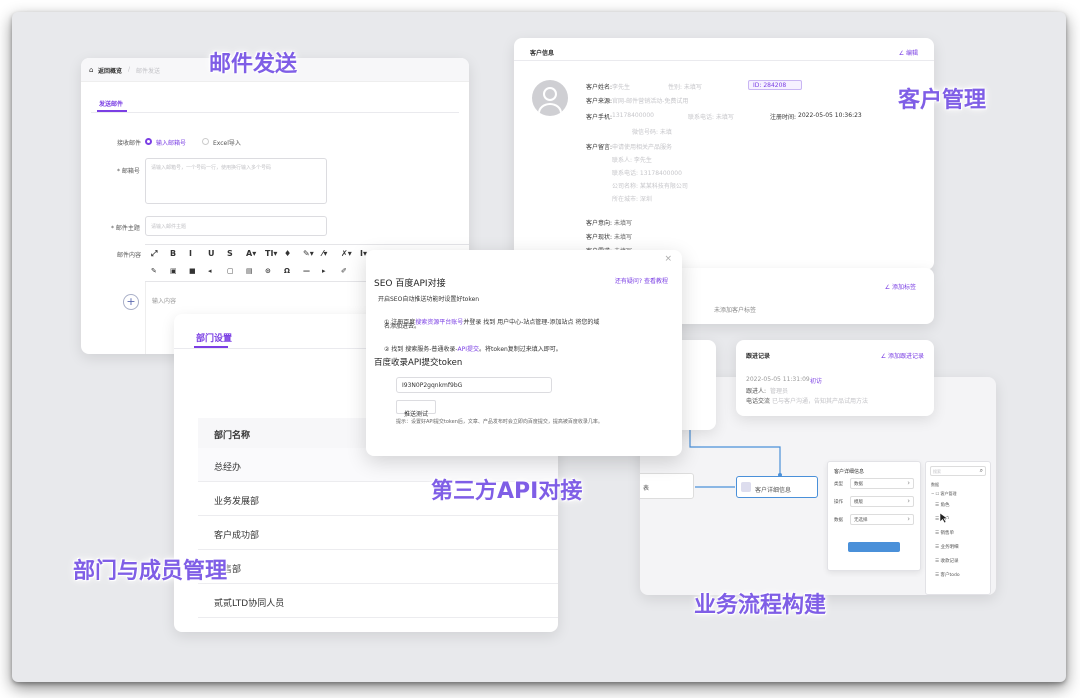 Image resolution: width=1080 pixels, height=698 pixels. I want to click on radio-email-label: 输入邮箱号, so click(171, 142).